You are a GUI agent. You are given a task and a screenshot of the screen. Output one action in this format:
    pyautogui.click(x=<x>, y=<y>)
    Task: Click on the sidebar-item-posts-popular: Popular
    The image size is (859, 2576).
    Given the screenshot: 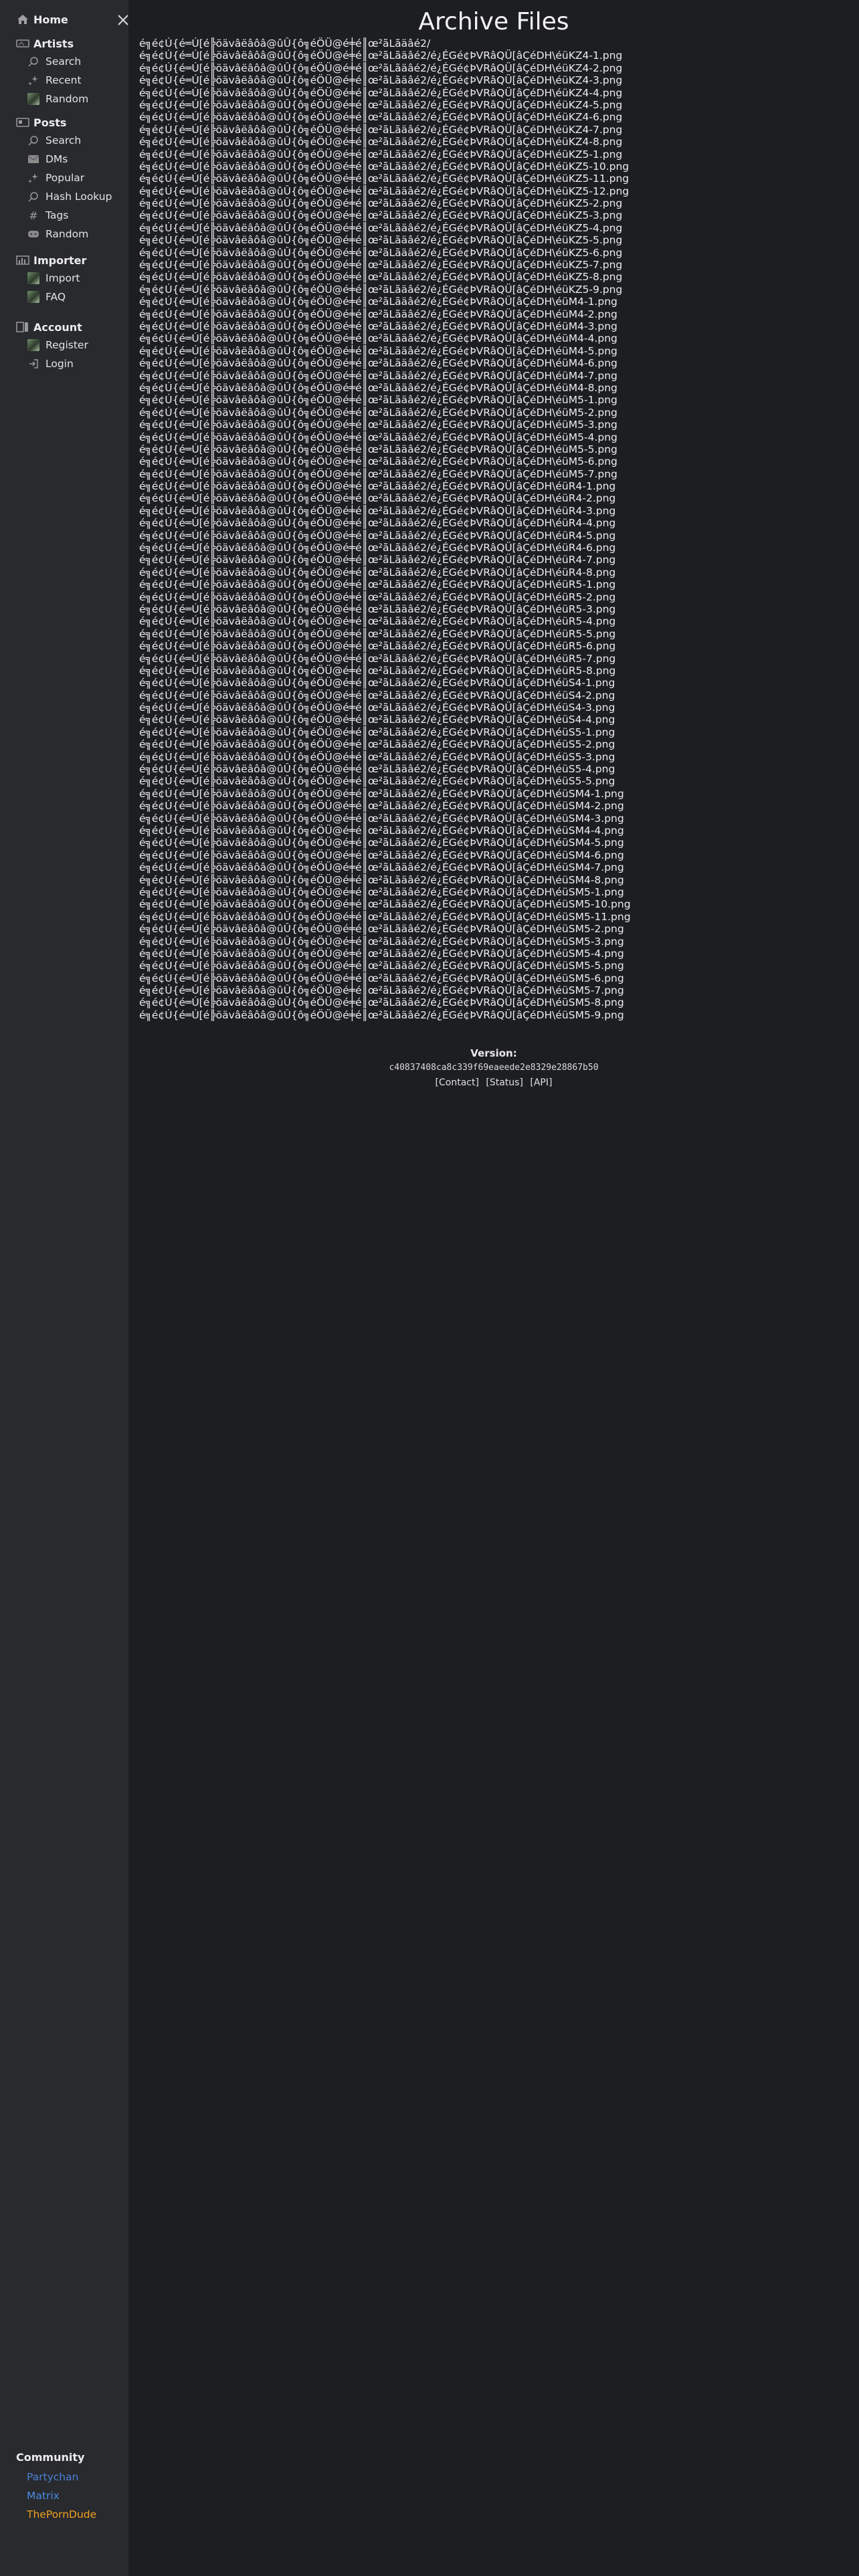 What is the action you would take?
    pyautogui.click(x=64, y=178)
    